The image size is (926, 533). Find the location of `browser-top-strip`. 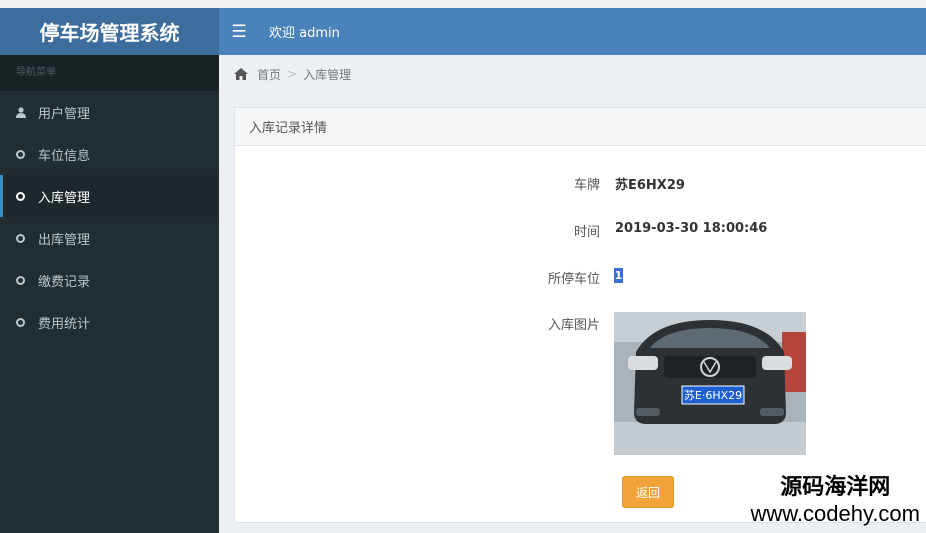

browser-top-strip is located at coordinates (463, 4).